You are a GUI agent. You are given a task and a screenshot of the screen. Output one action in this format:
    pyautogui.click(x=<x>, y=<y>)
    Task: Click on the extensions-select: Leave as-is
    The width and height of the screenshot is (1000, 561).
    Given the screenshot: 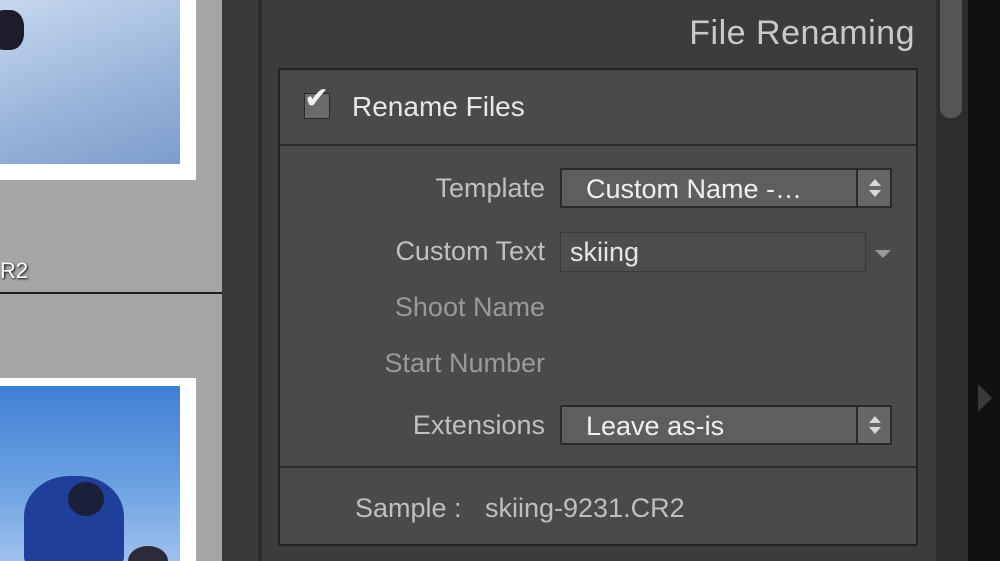 What is the action you would take?
    pyautogui.click(x=726, y=425)
    